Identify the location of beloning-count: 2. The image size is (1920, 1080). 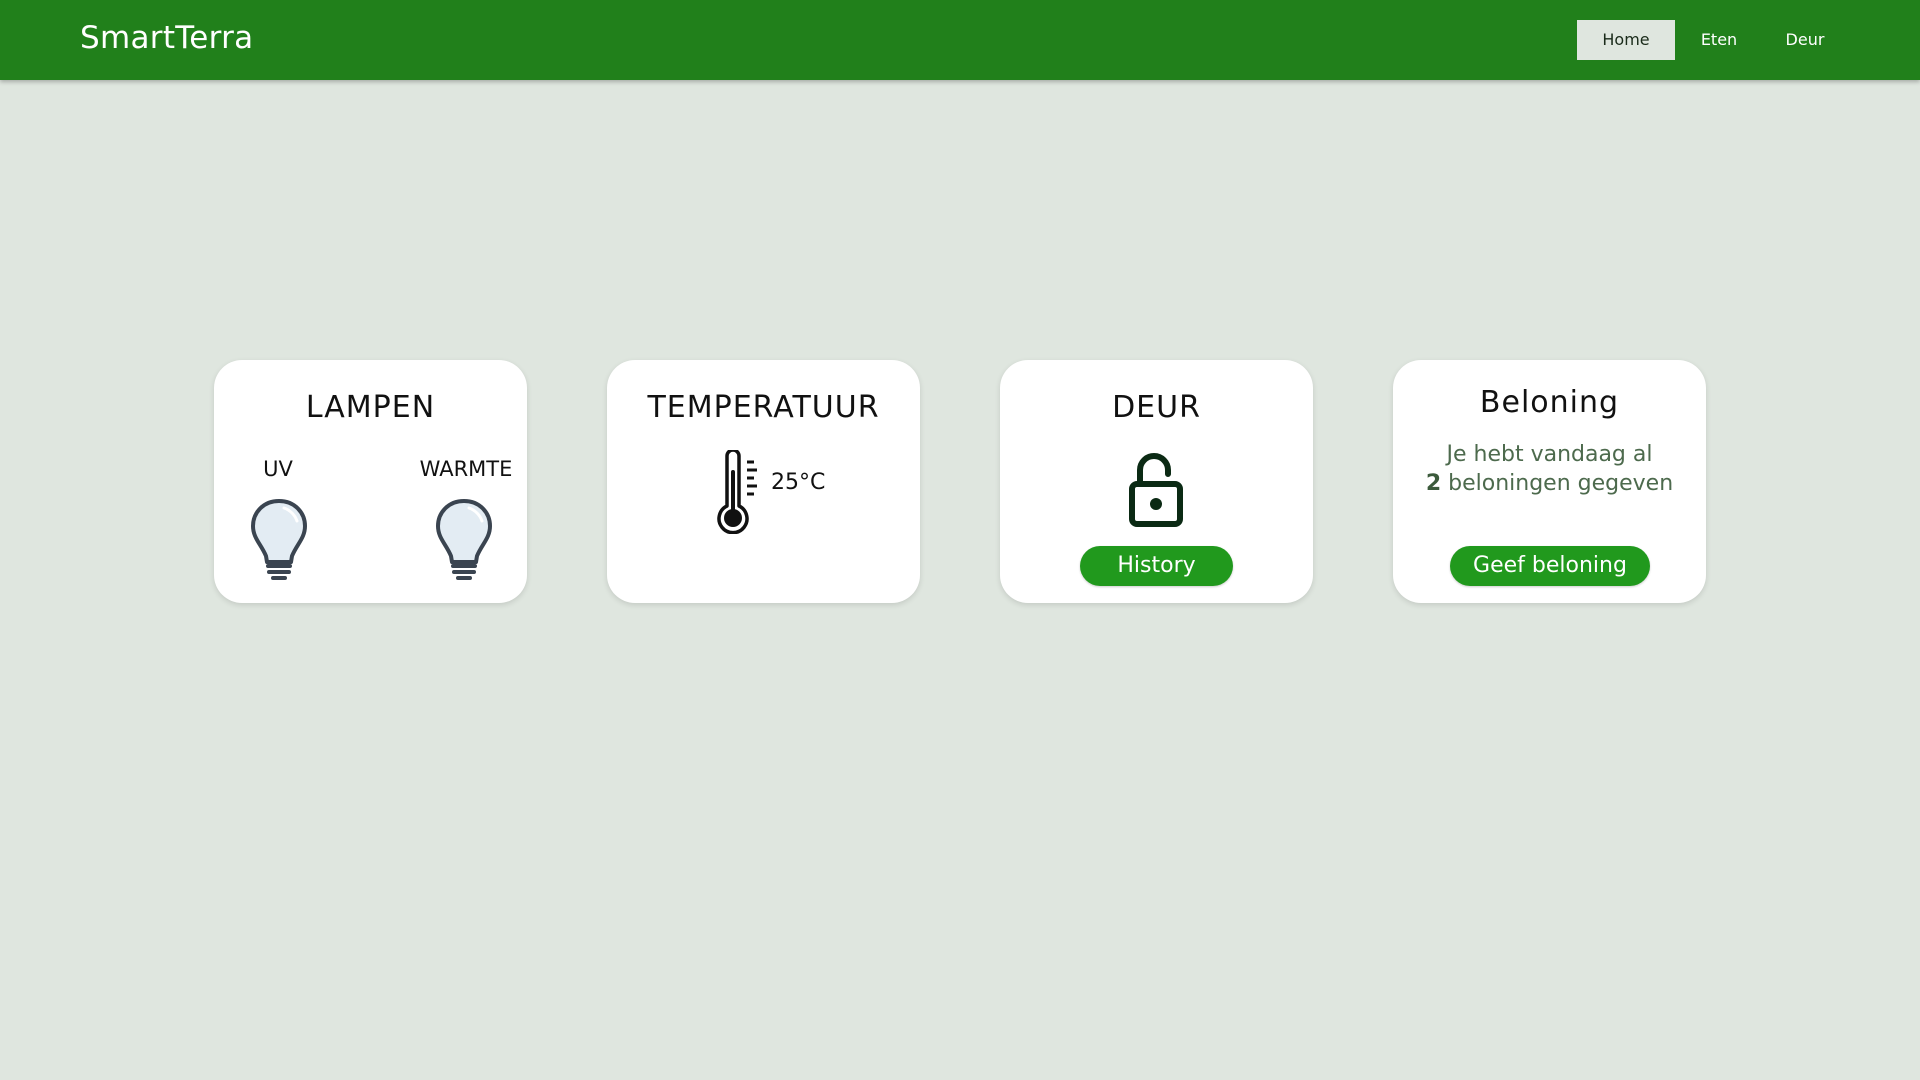
(1433, 483).